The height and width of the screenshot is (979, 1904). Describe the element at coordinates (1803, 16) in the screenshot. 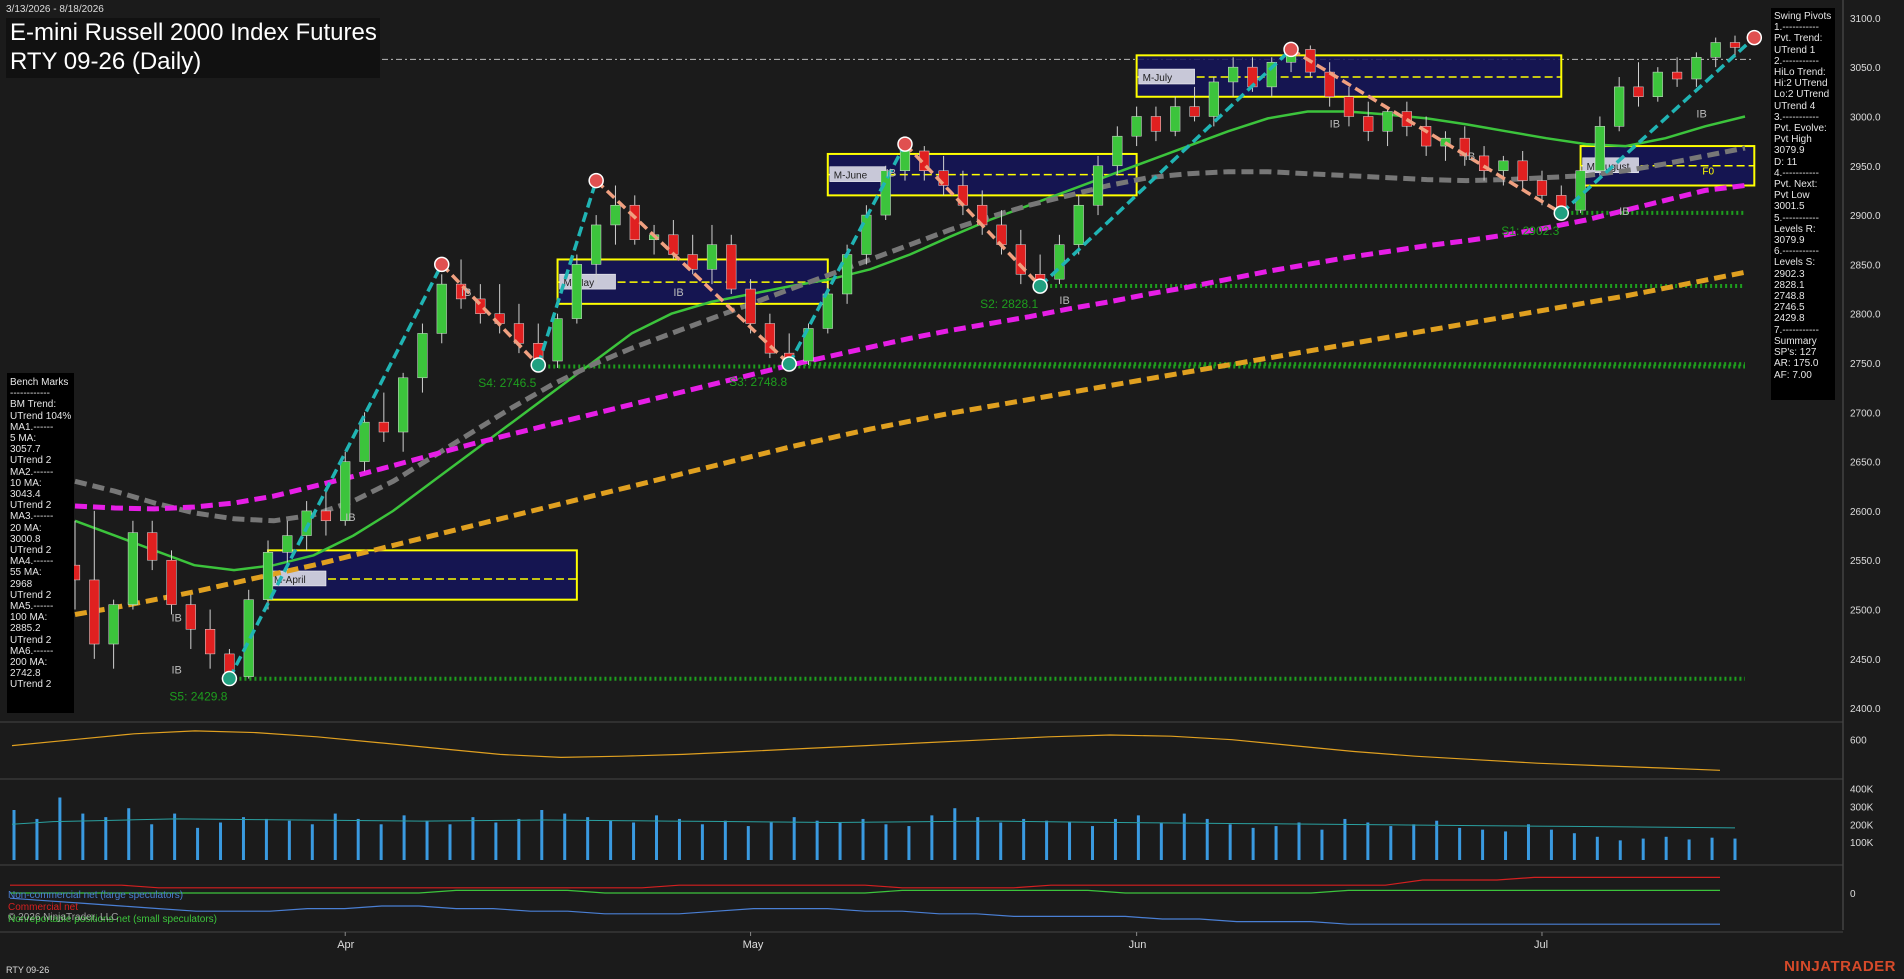

I see `swing-pivot-line: Swing Pivots` at that location.